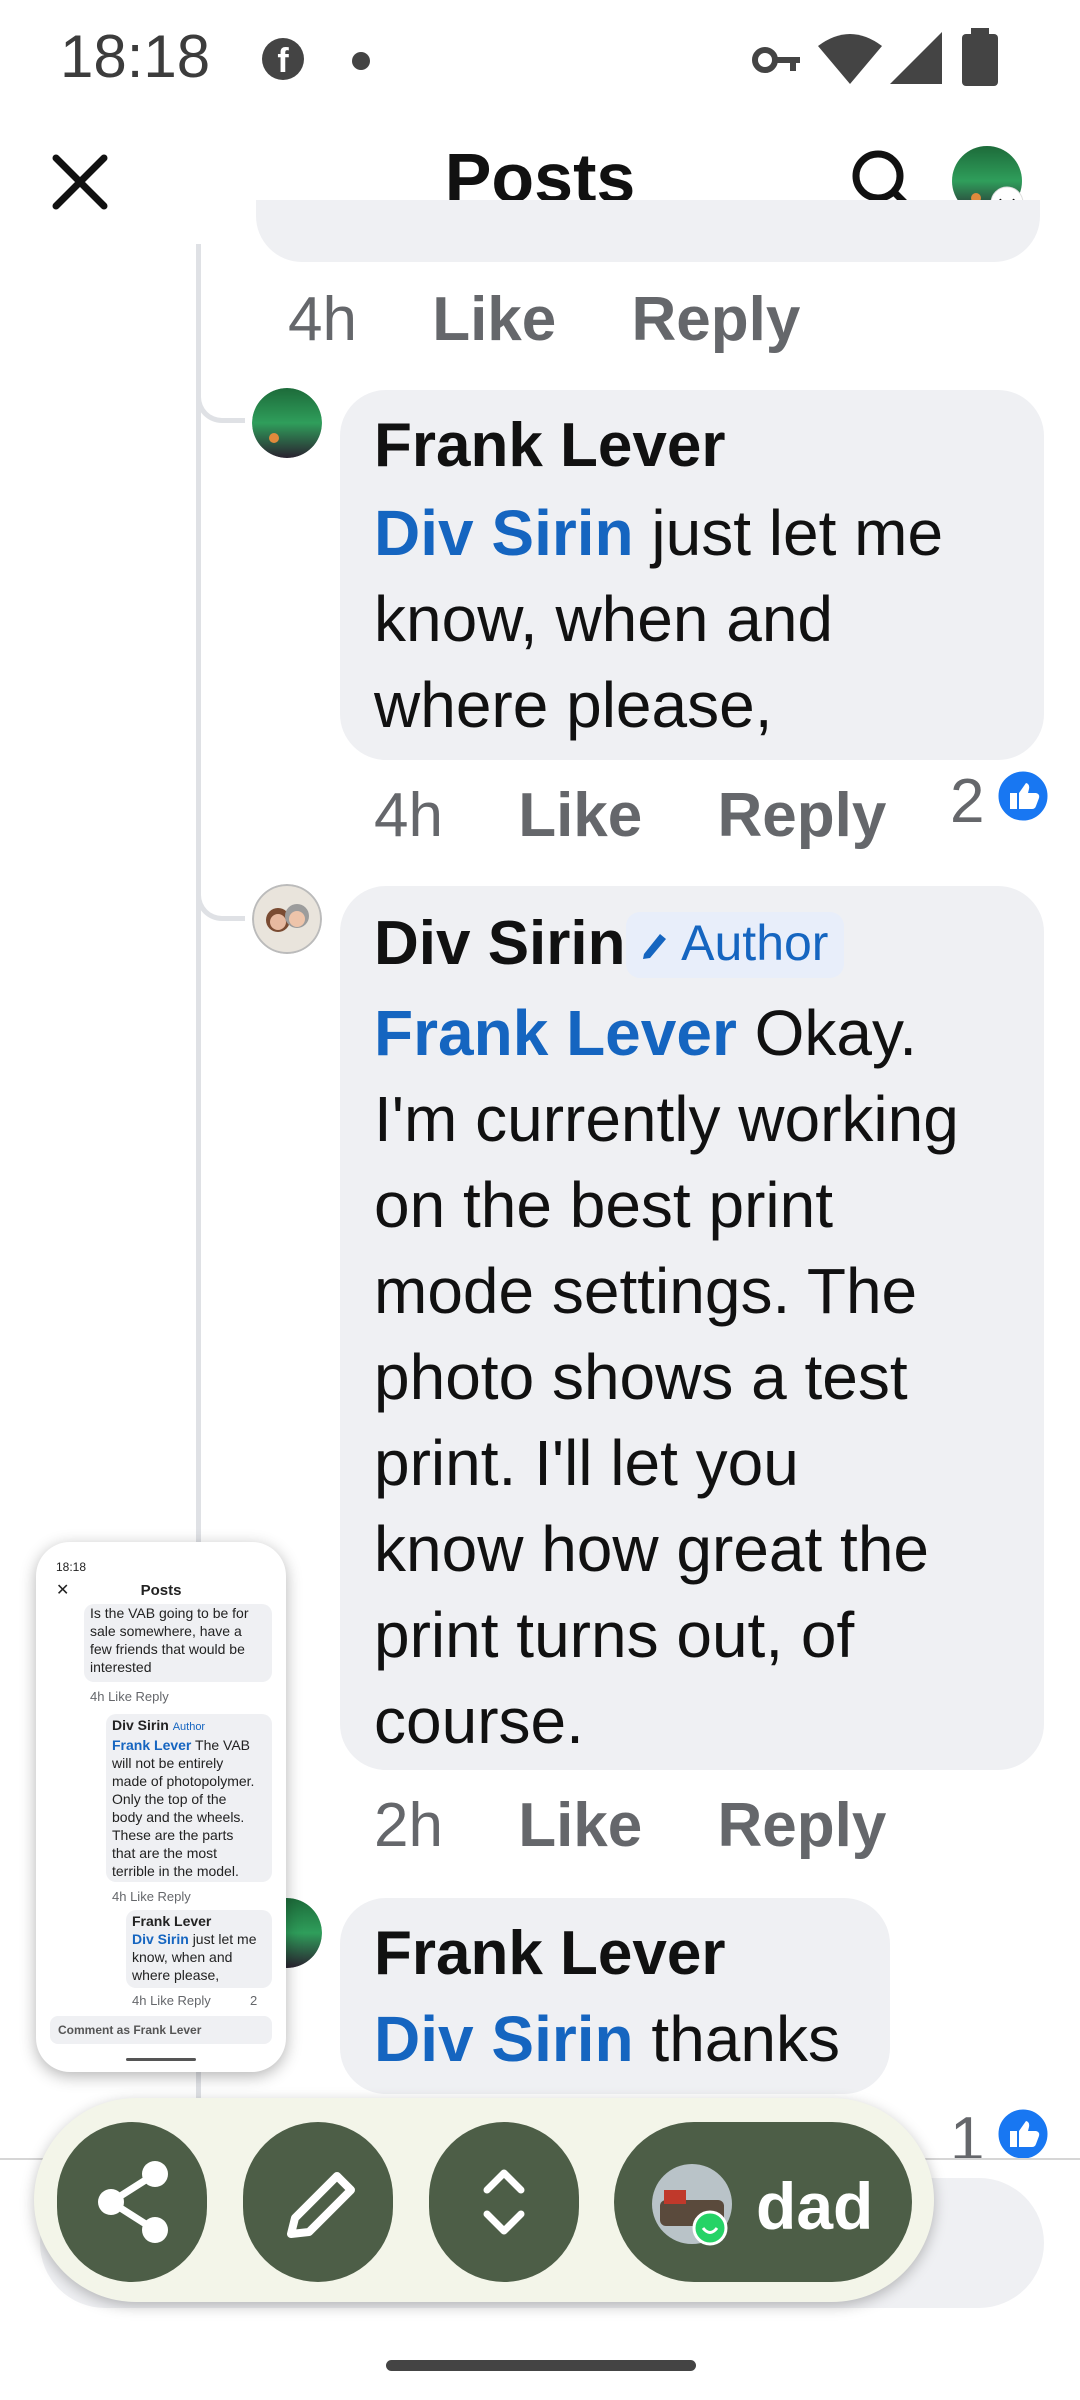  I want to click on pencil-icon, so click(654, 946).